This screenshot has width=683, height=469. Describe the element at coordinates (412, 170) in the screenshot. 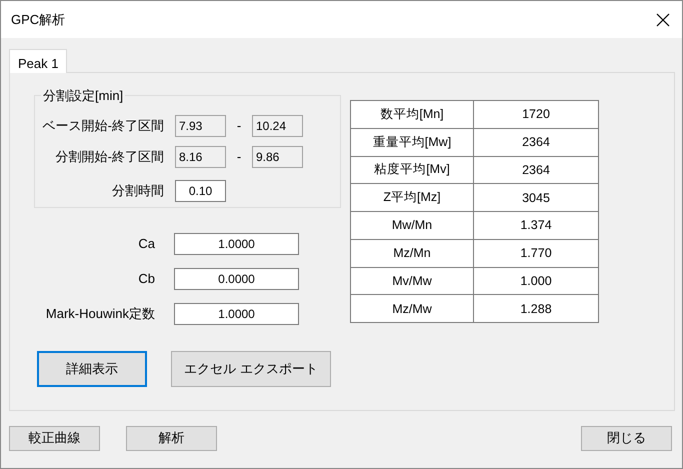

I see `table-cell: 粘度平均[Mv]` at that location.